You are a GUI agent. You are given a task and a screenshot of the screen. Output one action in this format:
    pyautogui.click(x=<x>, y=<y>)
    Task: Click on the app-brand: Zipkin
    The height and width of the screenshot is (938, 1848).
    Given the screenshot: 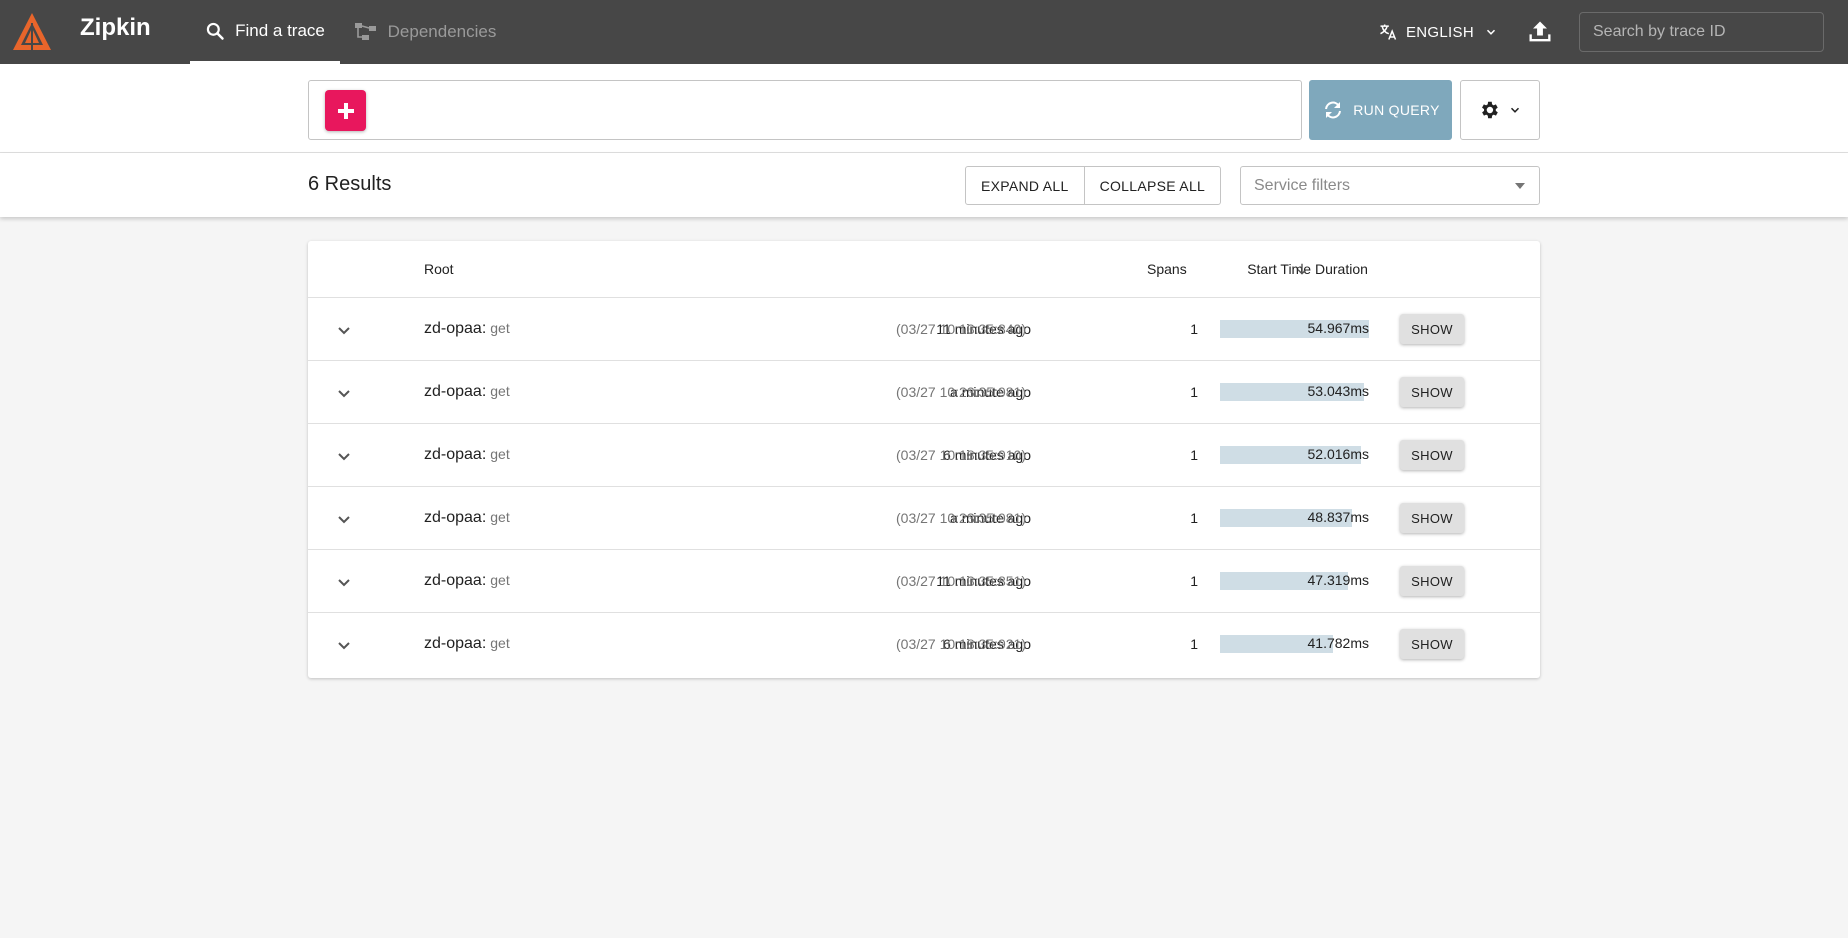 What is the action you would take?
    pyautogui.click(x=115, y=28)
    